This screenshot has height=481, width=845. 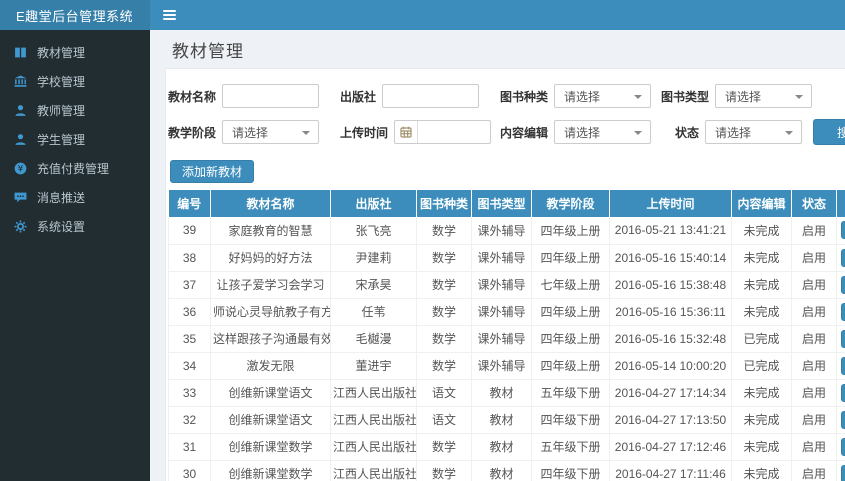 I want to click on sidebar-toggle-button, so click(x=169, y=15).